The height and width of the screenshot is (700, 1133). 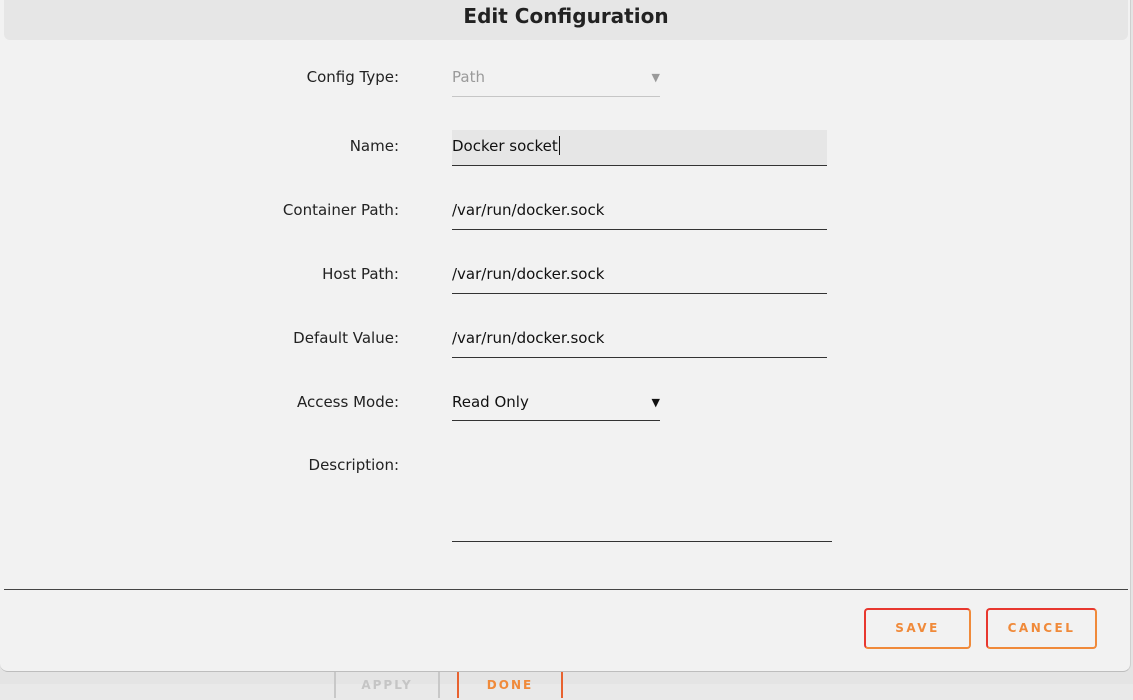 What do you see at coordinates (347, 402) in the screenshot?
I see `access-mode-label: Access Mode:` at bounding box center [347, 402].